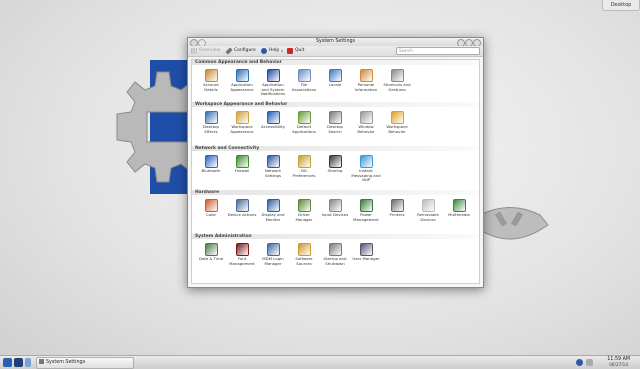 Image resolution: width=640 pixels, height=369 pixels. I want to click on settings-item-label: Printers, so click(397, 214).